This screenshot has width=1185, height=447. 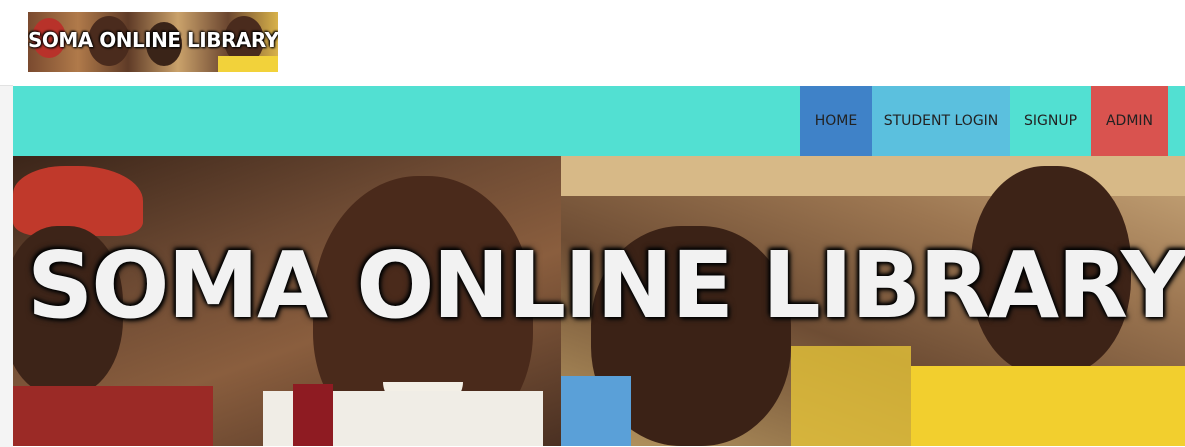 I want to click on site-logo: SOMA ONLINE LIBRARY, so click(x=153, y=42).